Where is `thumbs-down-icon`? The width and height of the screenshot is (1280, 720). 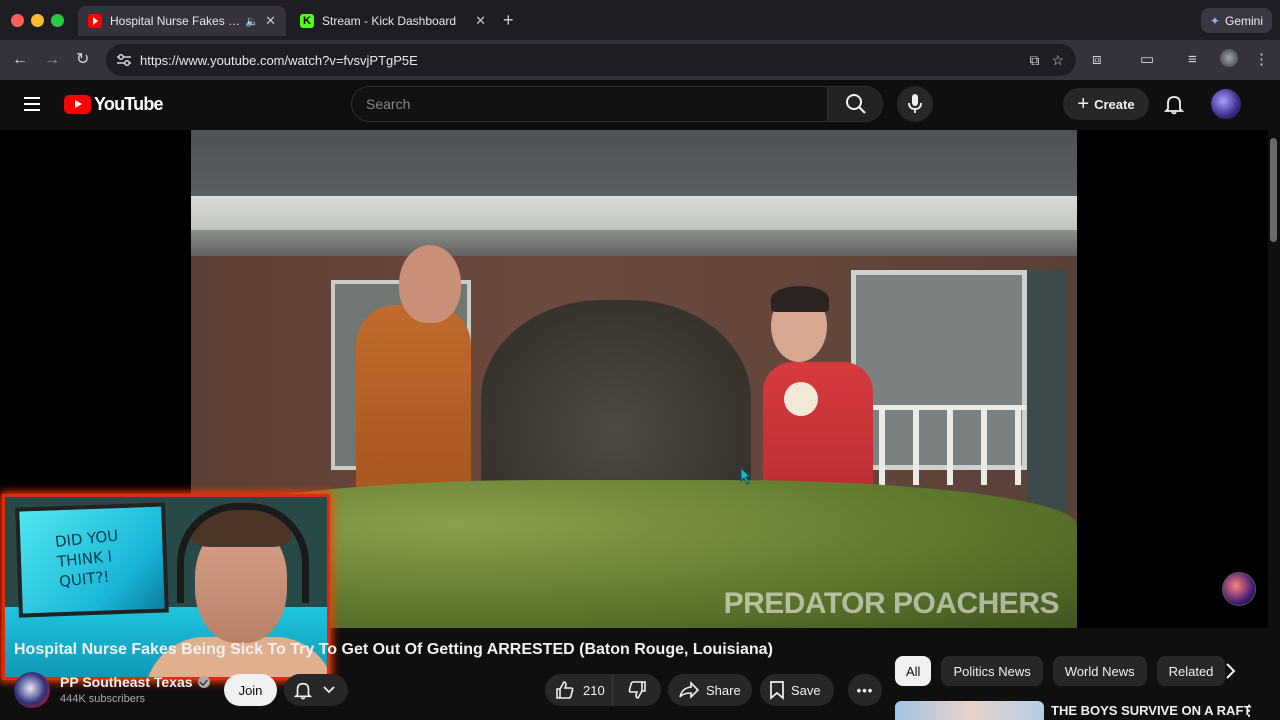
thumbs-down-icon is located at coordinates (637, 690).